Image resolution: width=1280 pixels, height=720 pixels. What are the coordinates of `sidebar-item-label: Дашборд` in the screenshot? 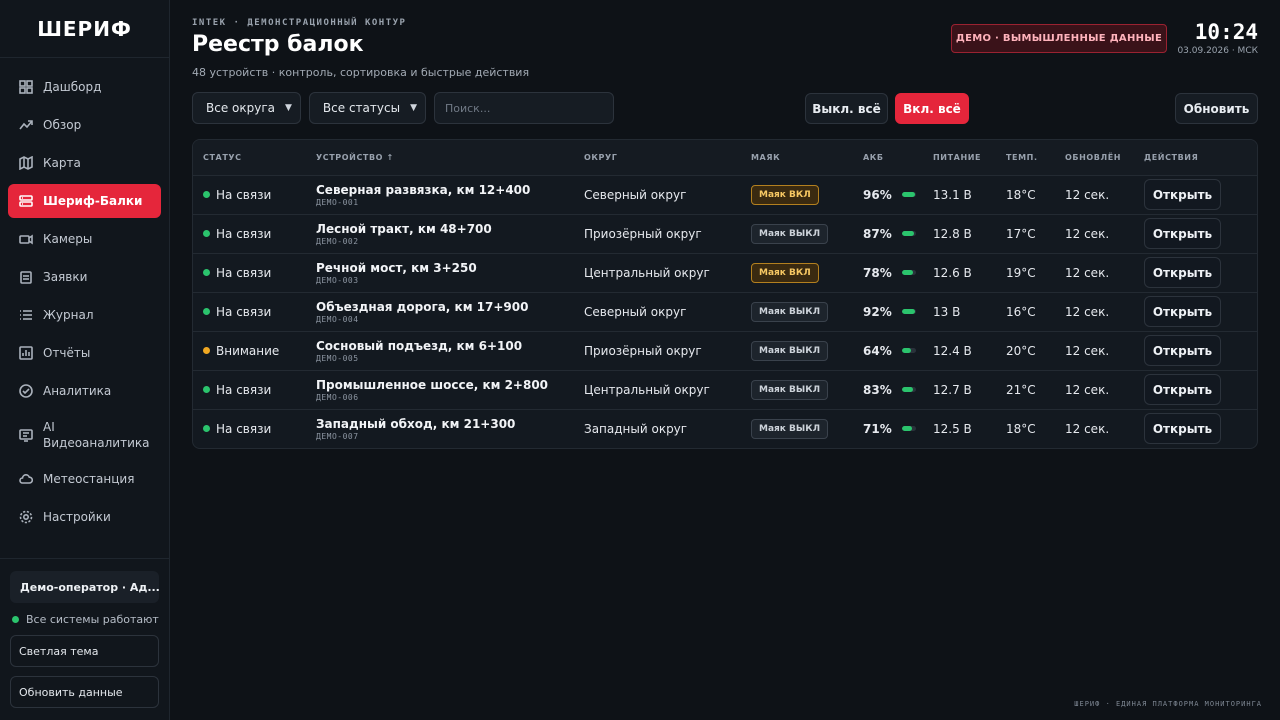 It's located at (72, 87).